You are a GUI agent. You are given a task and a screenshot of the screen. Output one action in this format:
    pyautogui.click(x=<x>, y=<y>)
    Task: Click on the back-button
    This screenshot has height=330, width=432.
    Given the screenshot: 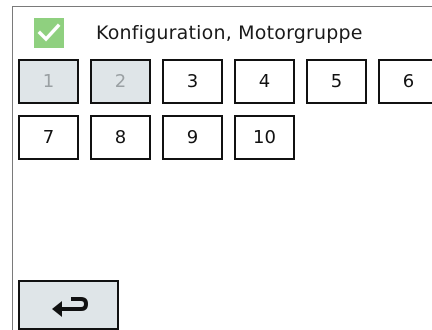 What is the action you would take?
    pyautogui.click(x=68, y=305)
    